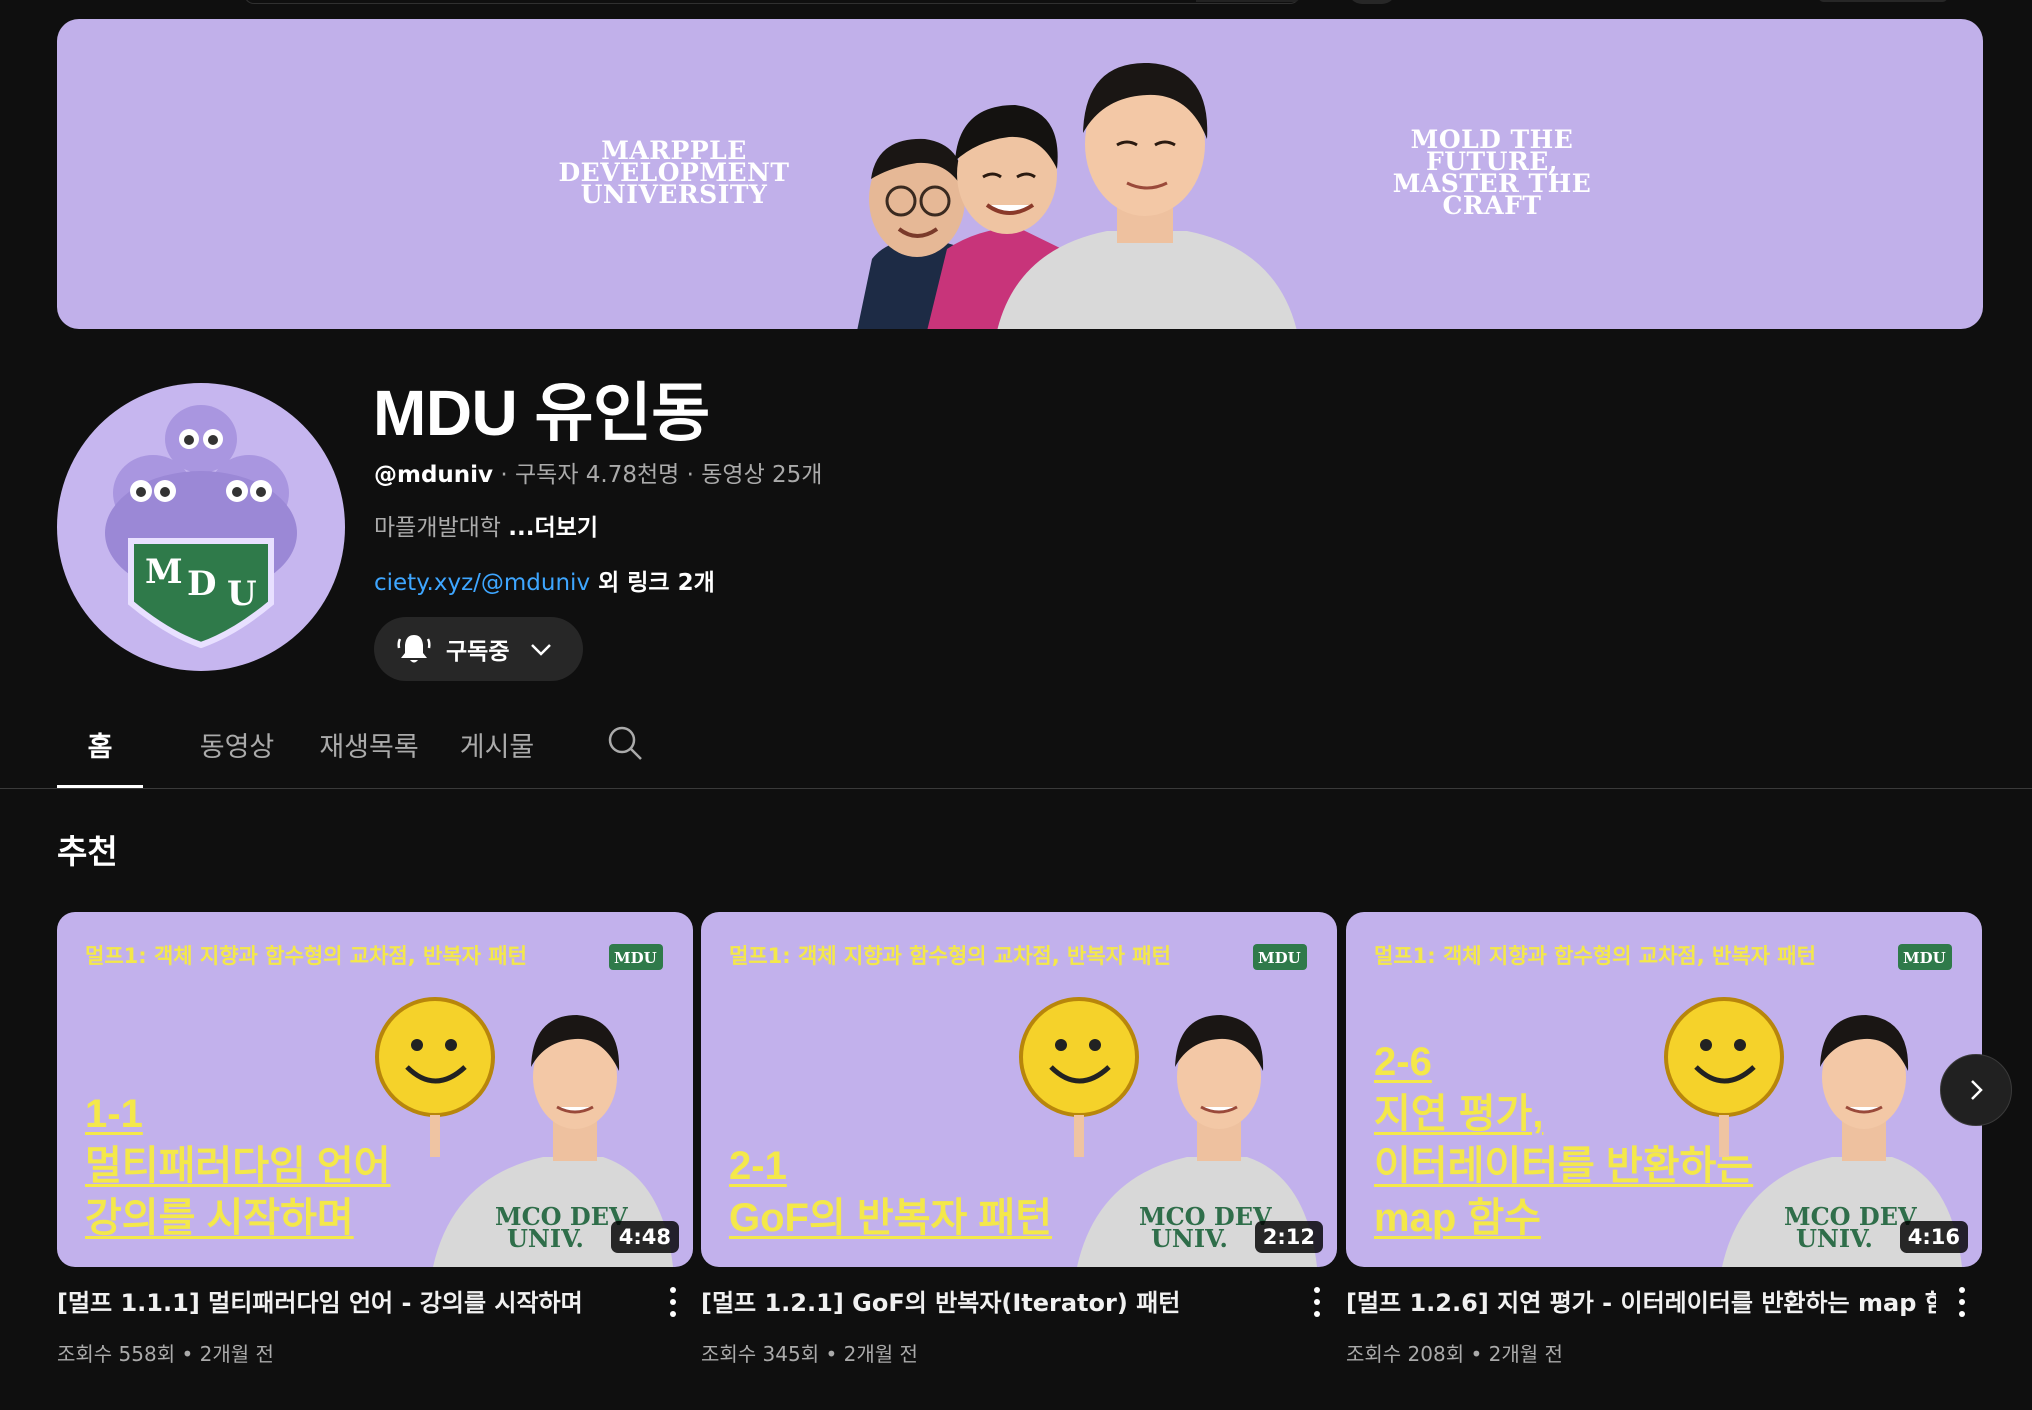 This screenshot has height=1410, width=2032. I want to click on channel-description: 마플개발대학 ...더보기, so click(486, 525).